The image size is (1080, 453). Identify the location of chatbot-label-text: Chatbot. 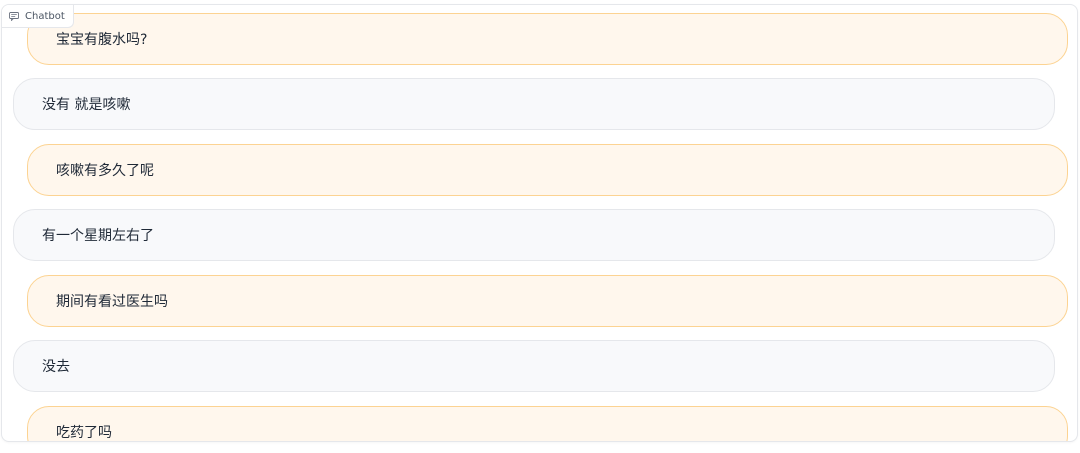
(45, 16).